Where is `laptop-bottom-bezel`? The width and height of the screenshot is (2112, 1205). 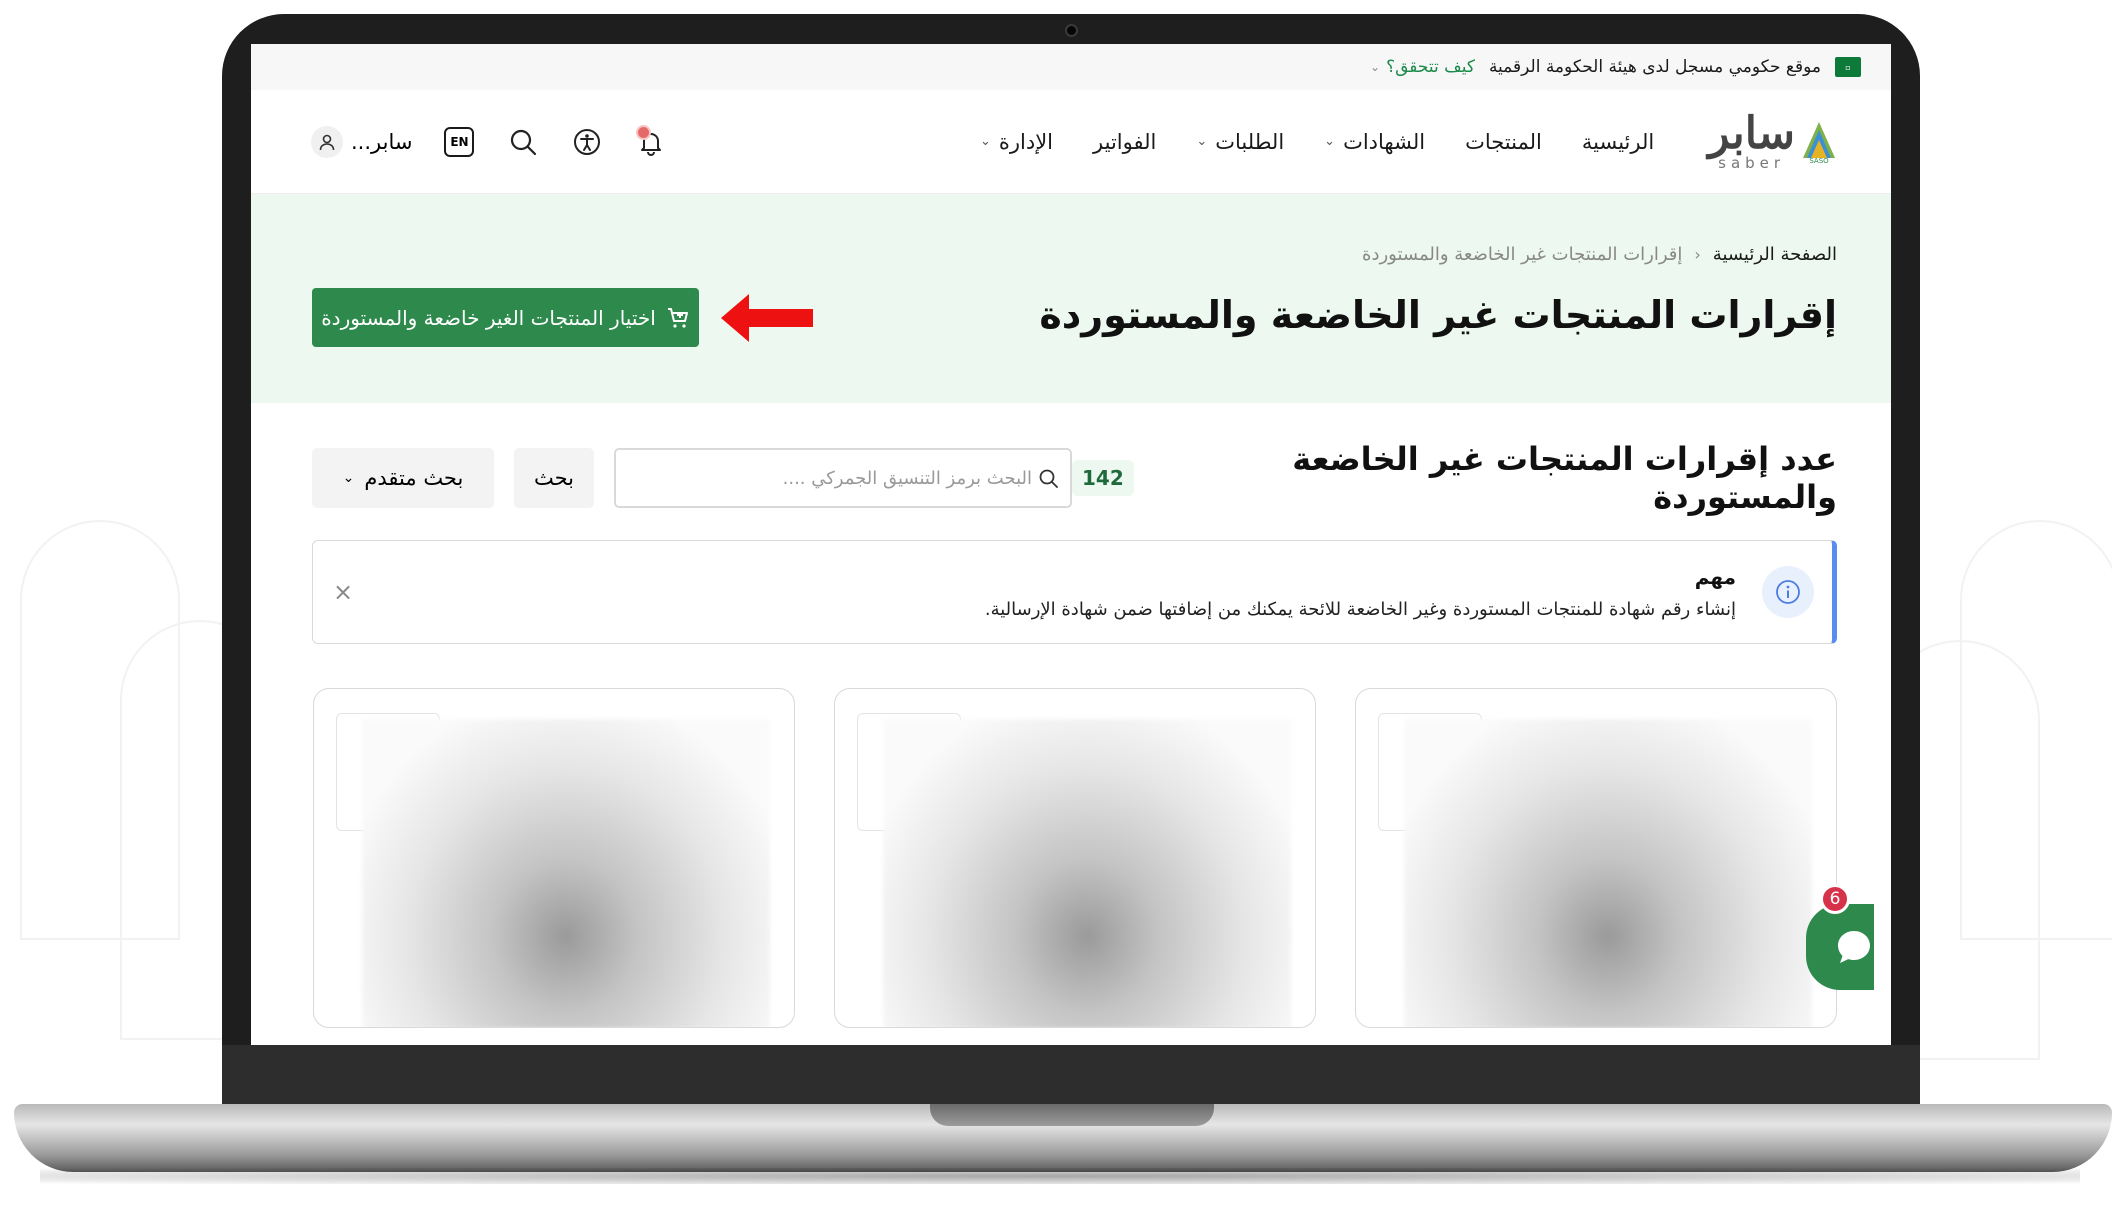
laptop-bottom-bezel is located at coordinates (1071, 1076).